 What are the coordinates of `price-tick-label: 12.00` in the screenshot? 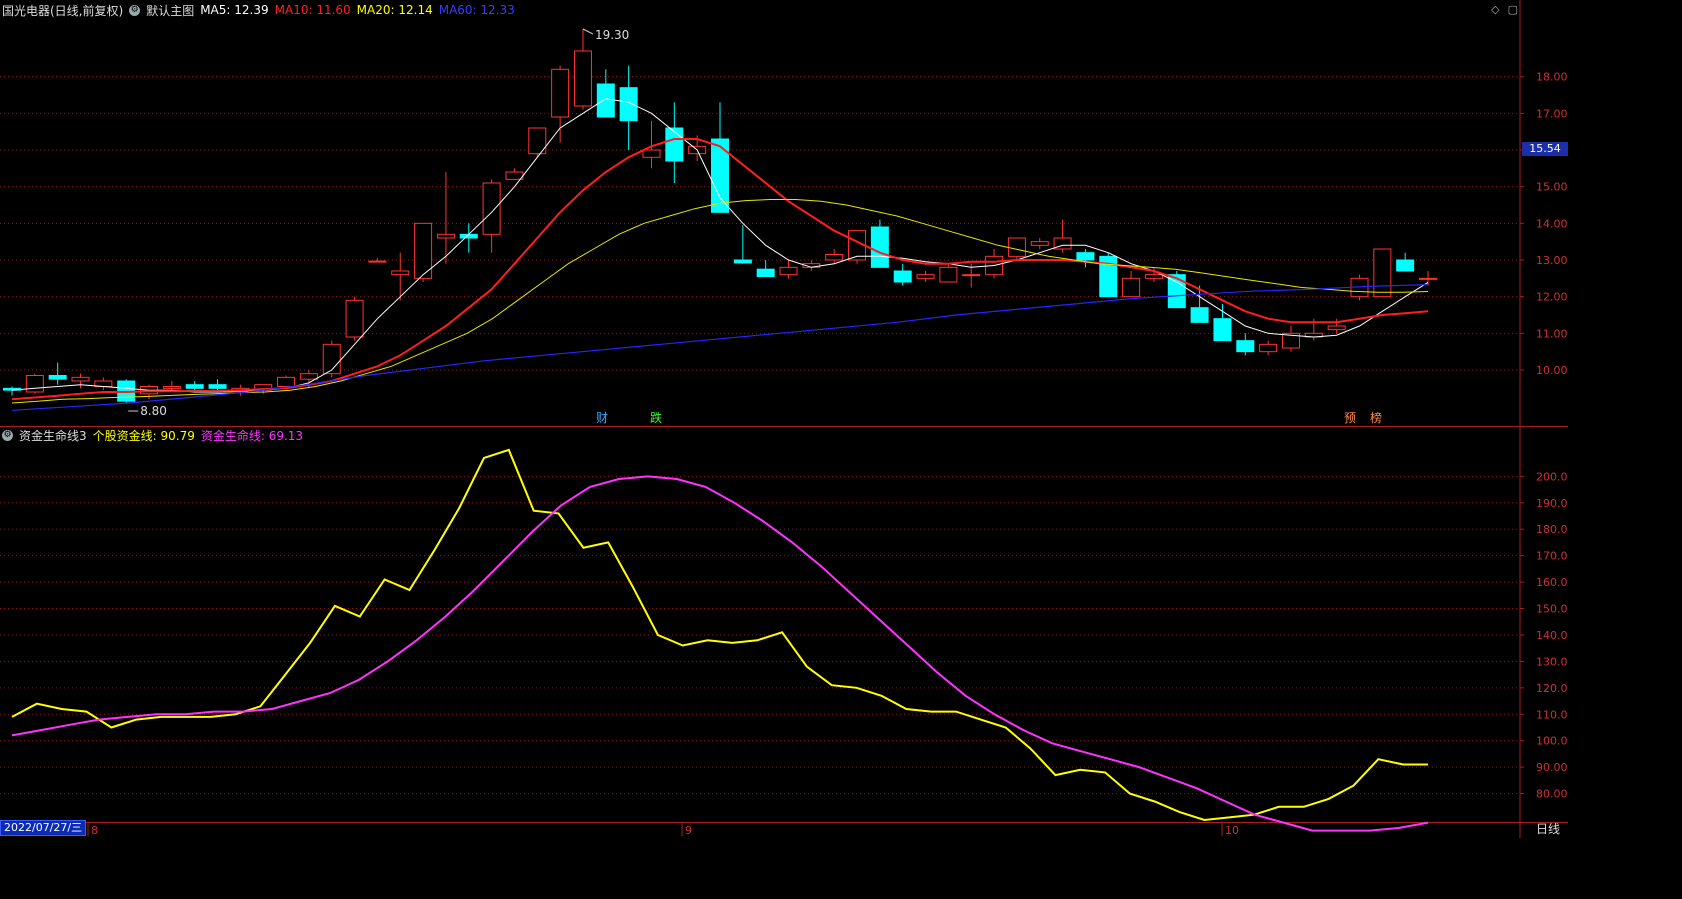 It's located at (1552, 297).